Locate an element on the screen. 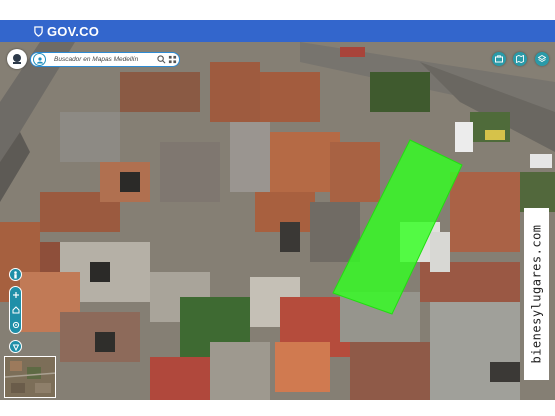 The image size is (555, 416). home-button is located at coordinates (15, 310).